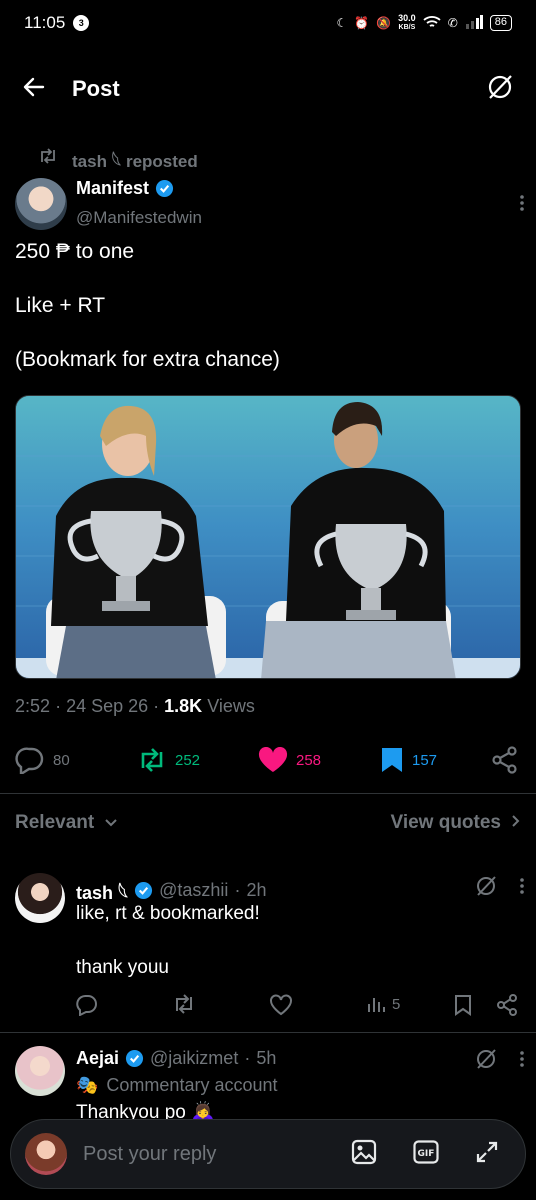 This screenshot has width=536, height=1200. What do you see at coordinates (102, 890) in the screenshot?
I see `reply-author-name: tash 𓆩` at bounding box center [102, 890].